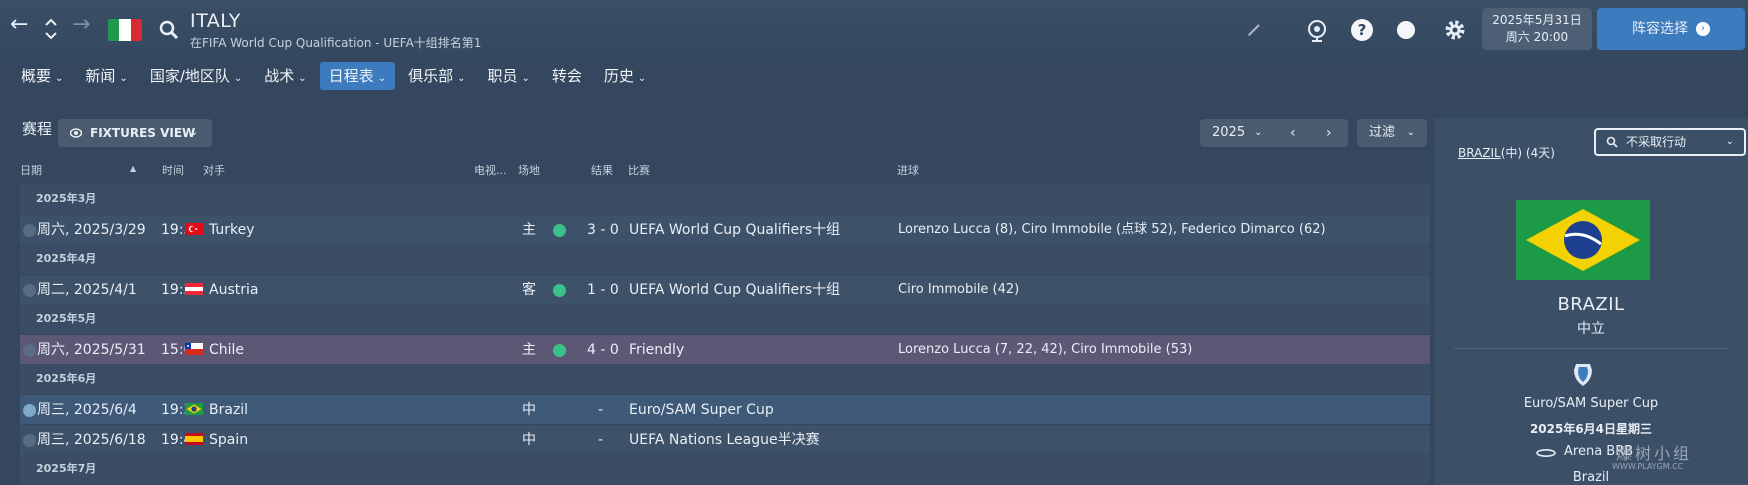 This screenshot has width=1748, height=485. I want to click on fixtures-view-label: FIXTURES VIEW, so click(143, 133).